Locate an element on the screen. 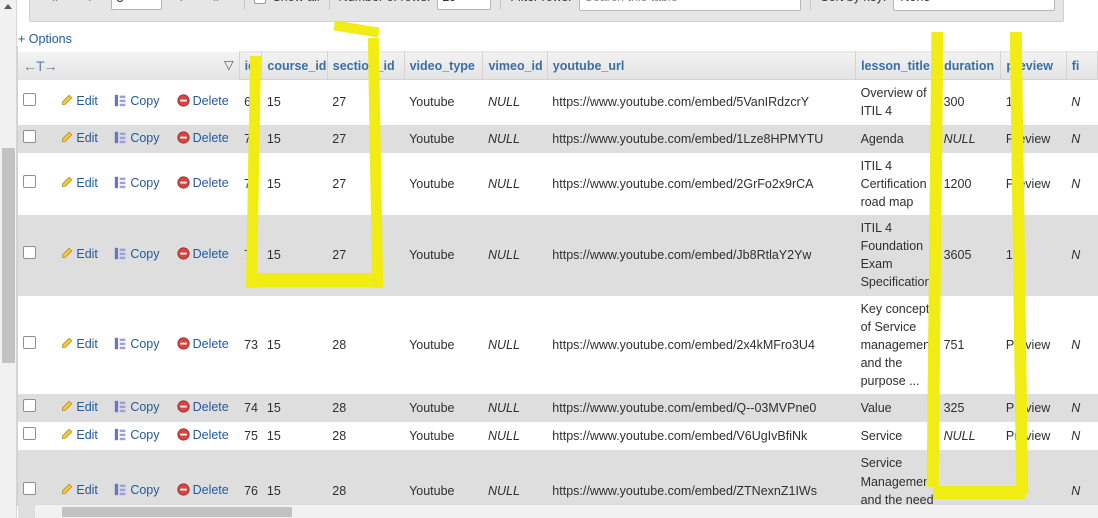 This screenshot has width=1098, height=518. column-header-preview: preview is located at coordinates (1033, 65).